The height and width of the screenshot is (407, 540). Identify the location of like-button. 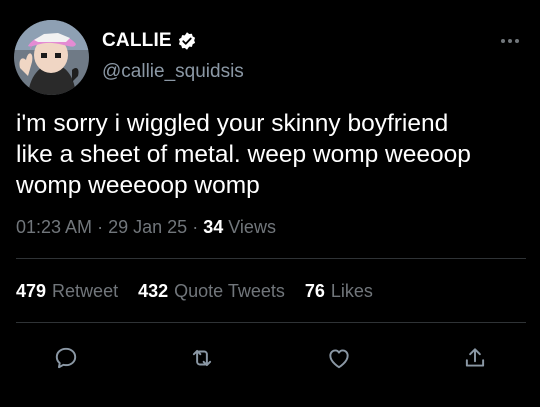
(339, 358).